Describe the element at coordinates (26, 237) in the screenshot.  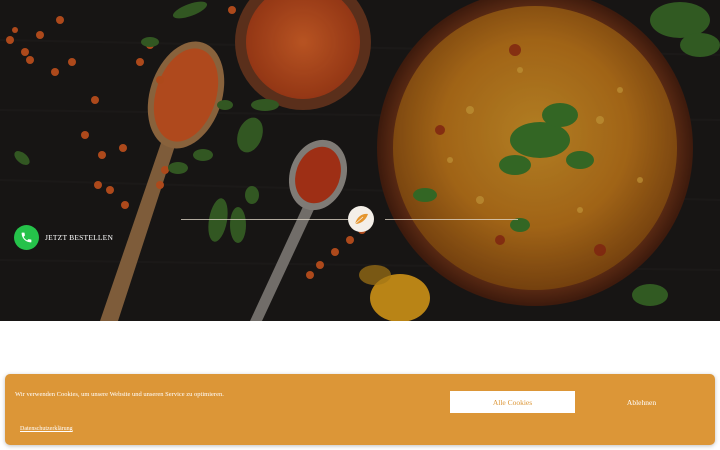
I see `phone-icon` at that location.